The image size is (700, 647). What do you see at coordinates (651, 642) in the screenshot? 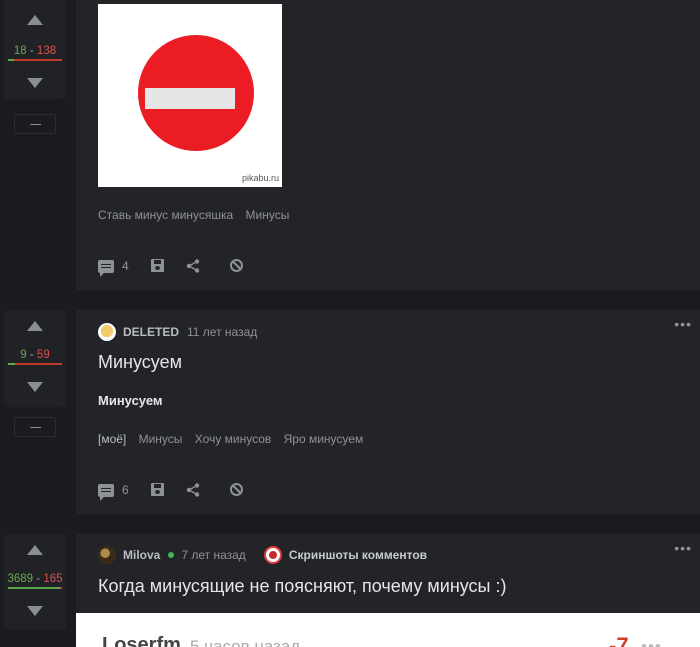
I see `screenshot-dots: •••` at bounding box center [651, 642].